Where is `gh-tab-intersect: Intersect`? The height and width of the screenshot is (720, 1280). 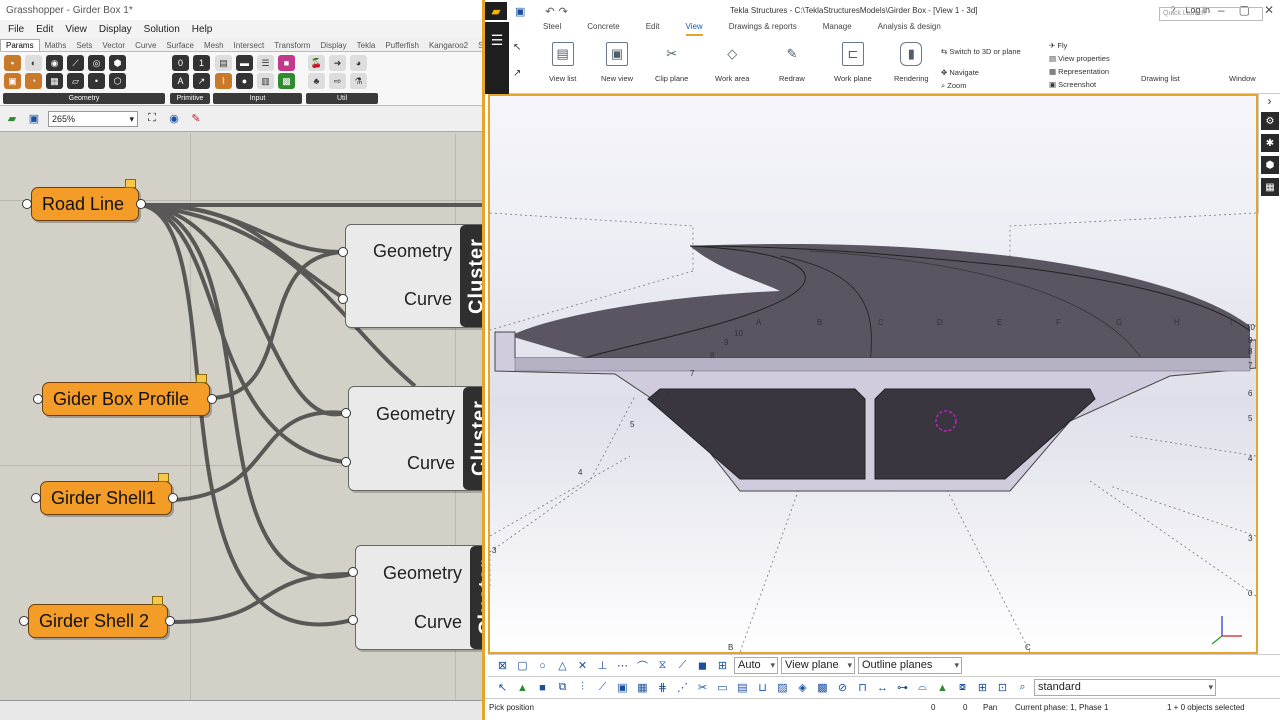 gh-tab-intersect: Intersect is located at coordinates (249, 45).